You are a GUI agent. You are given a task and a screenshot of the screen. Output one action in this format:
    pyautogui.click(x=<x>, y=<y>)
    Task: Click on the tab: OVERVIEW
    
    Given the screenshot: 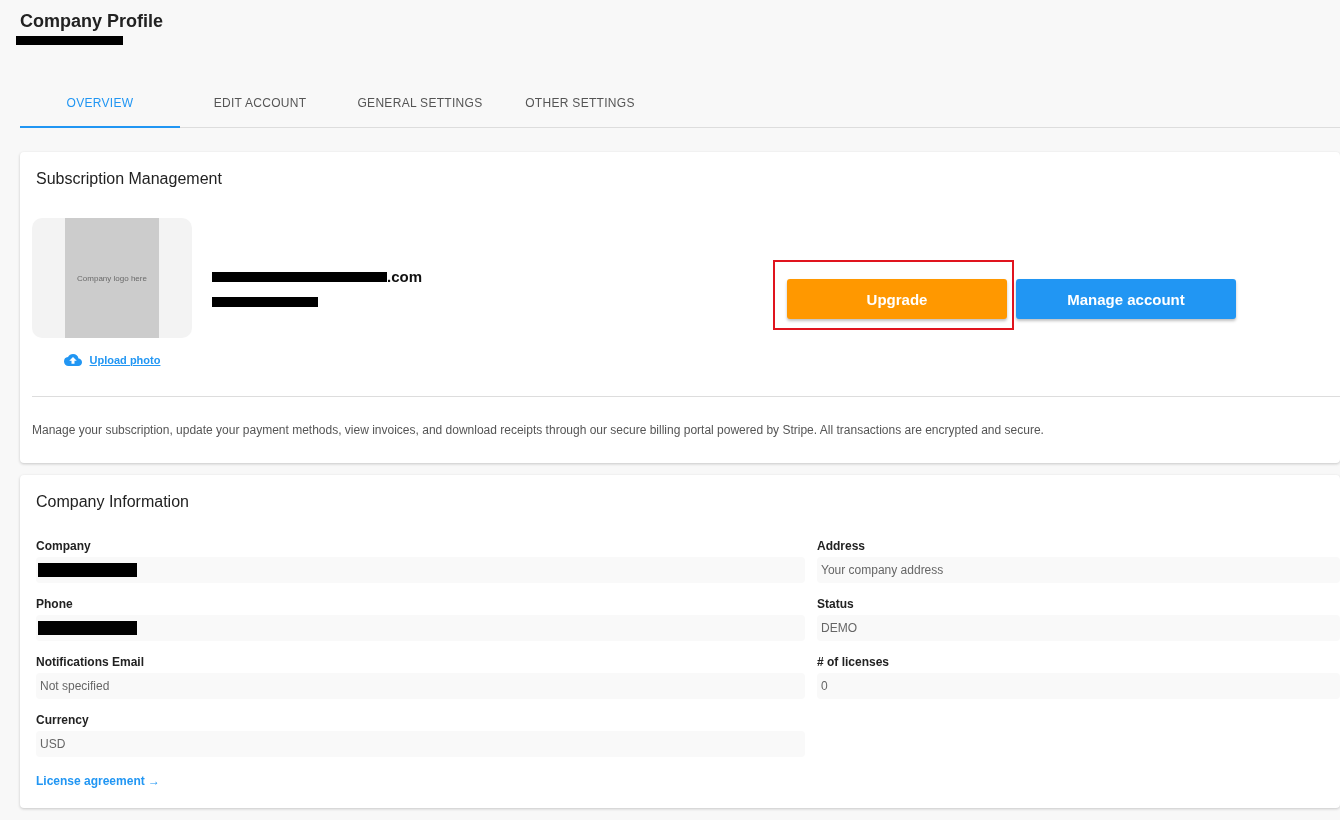 What is the action you would take?
    pyautogui.click(x=100, y=104)
    